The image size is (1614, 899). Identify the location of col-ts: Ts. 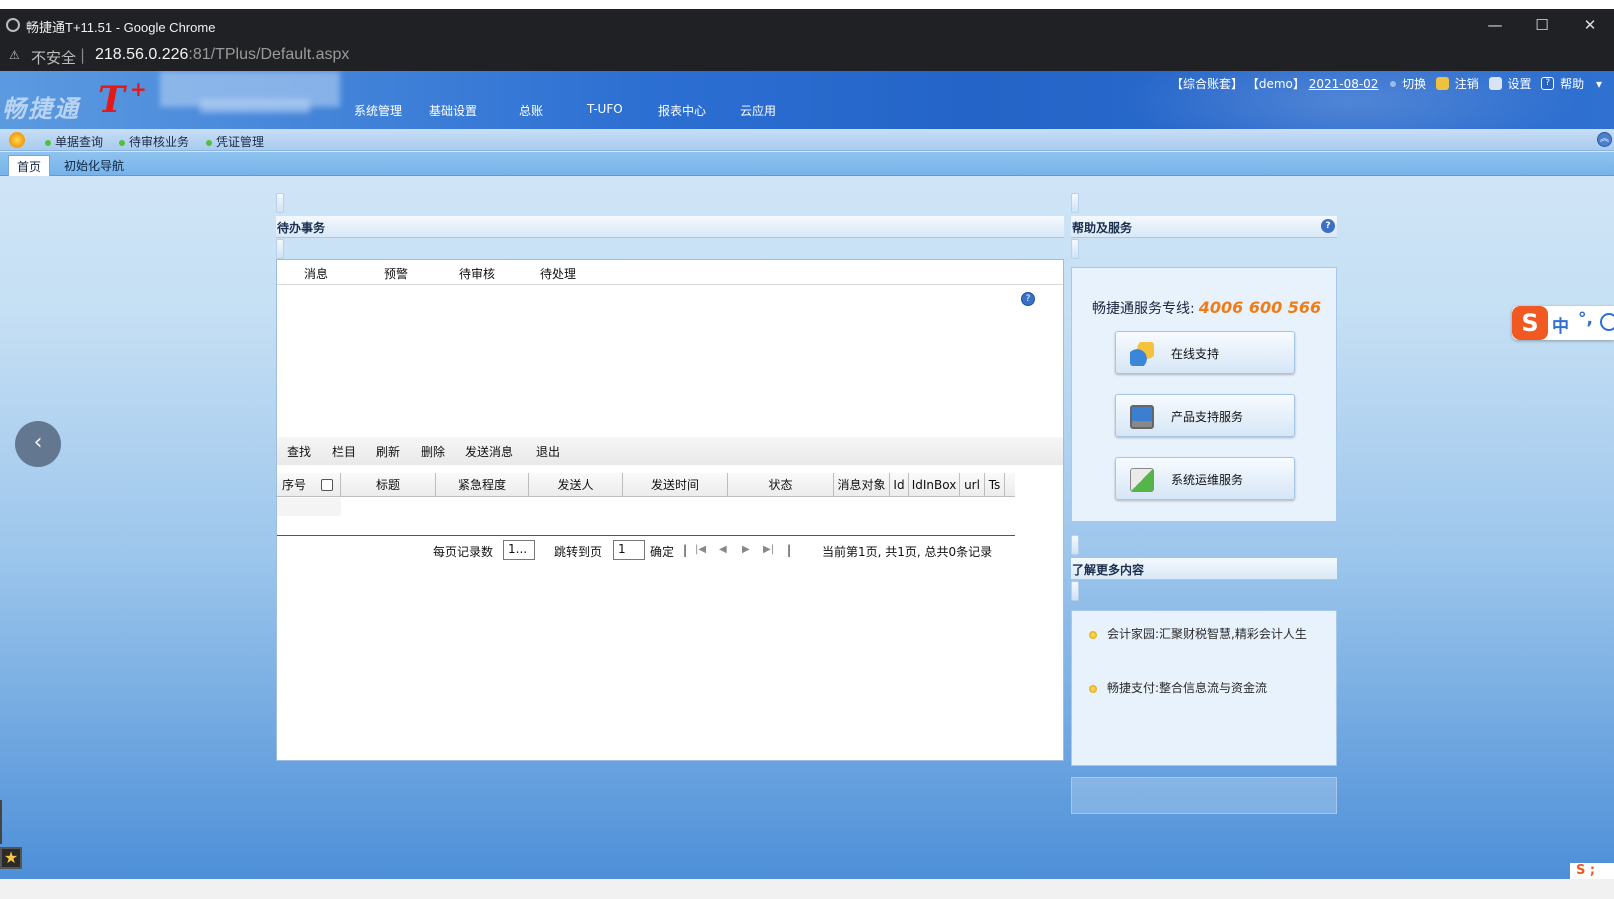
(995, 485).